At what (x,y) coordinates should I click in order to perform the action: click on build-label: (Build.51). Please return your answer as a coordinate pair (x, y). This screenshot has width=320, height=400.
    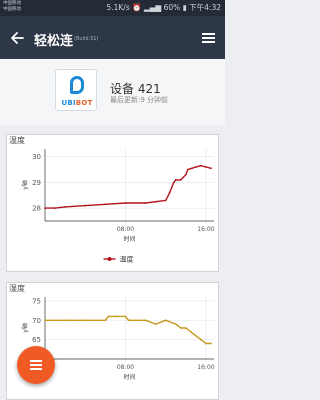
    Looking at the image, I should click on (86, 39).